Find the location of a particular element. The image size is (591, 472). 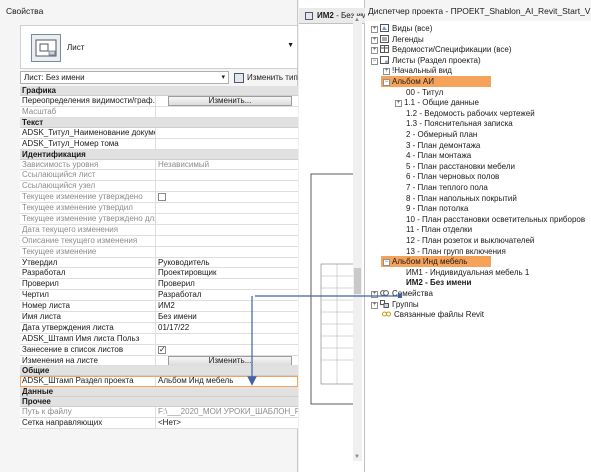

tree-node: ИМ1 - Индивидуальная мебель 1 is located at coordinates (462, 272).